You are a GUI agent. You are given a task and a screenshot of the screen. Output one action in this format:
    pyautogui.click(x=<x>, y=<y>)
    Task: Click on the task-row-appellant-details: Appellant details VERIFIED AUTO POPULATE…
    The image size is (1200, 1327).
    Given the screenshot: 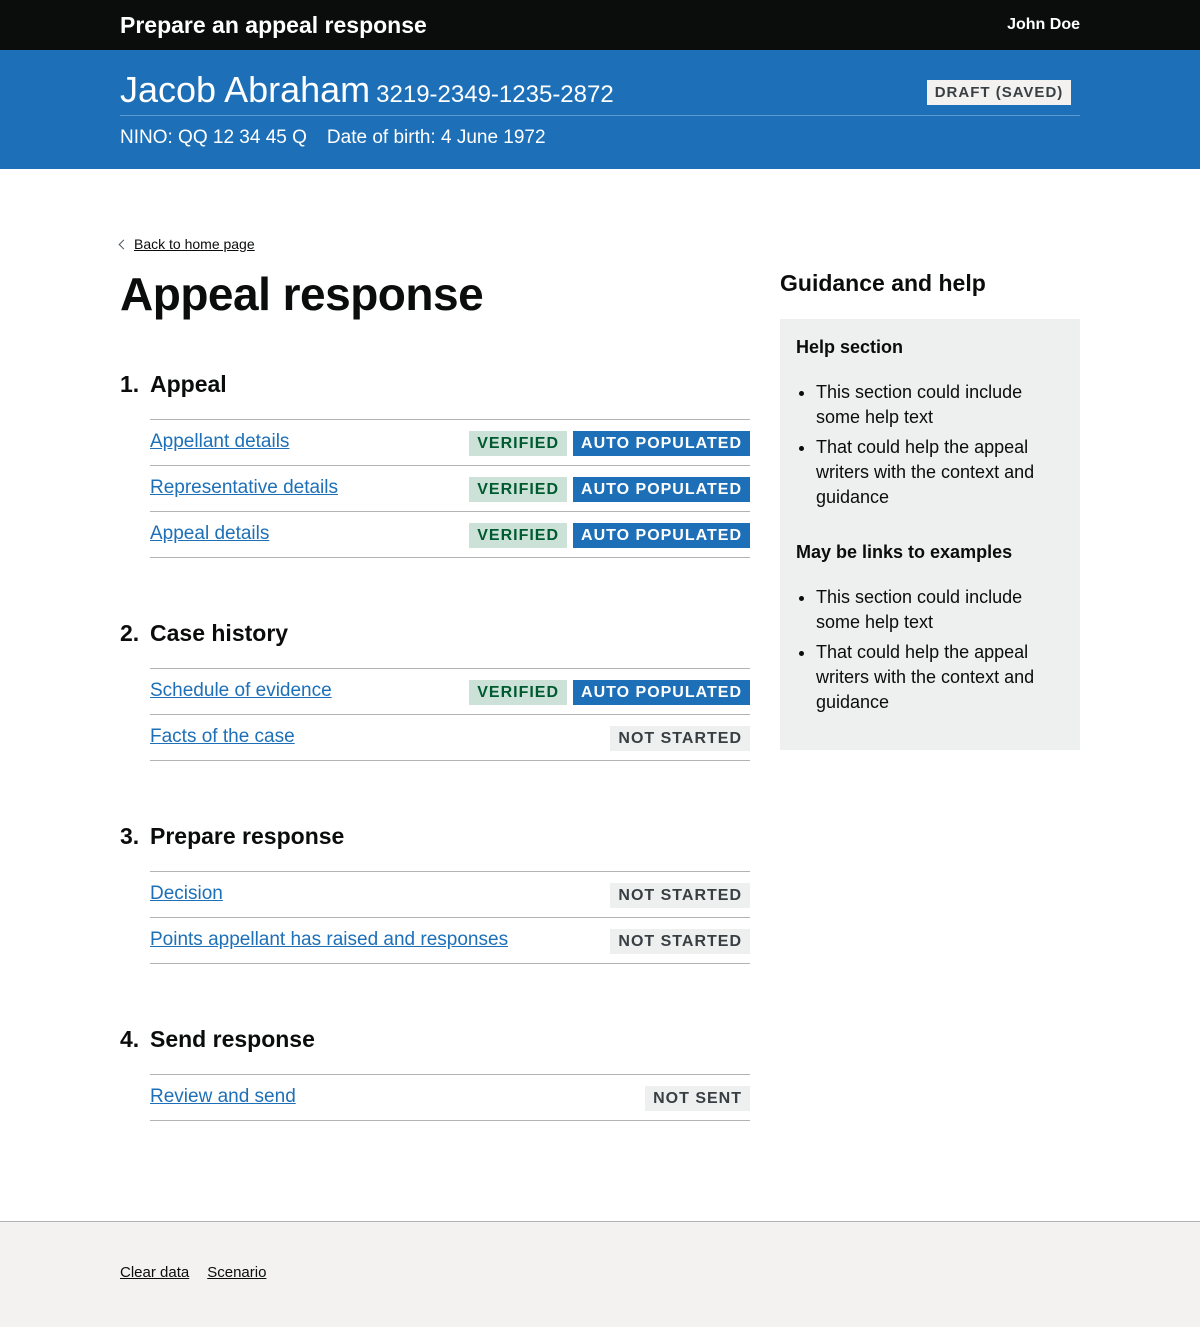 What is the action you would take?
    pyautogui.click(x=450, y=442)
    